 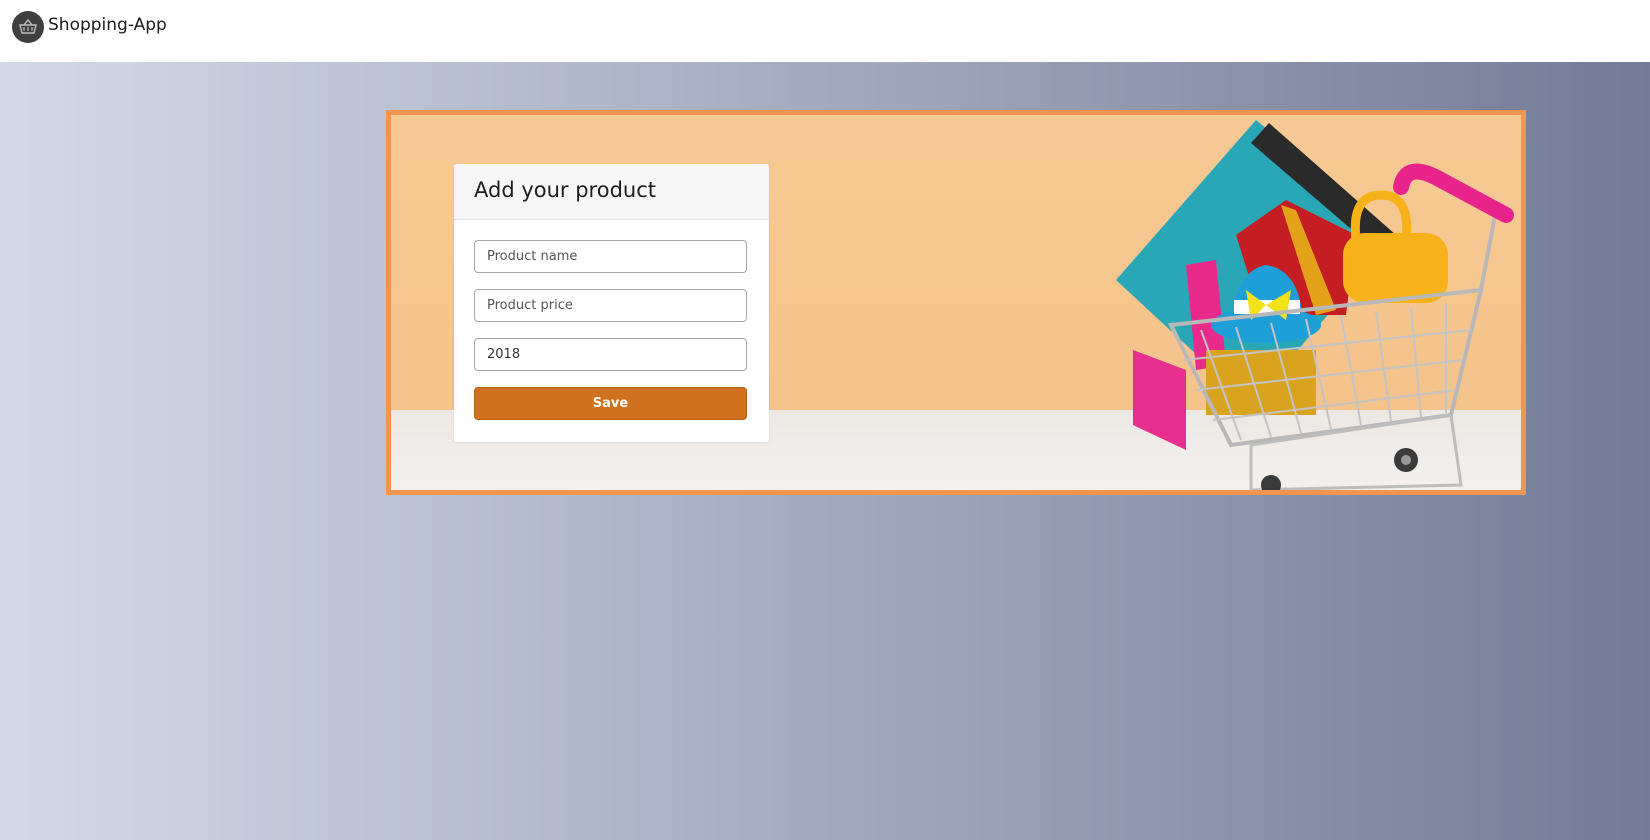 I want to click on brand-name: Shopping-App, so click(x=107, y=24).